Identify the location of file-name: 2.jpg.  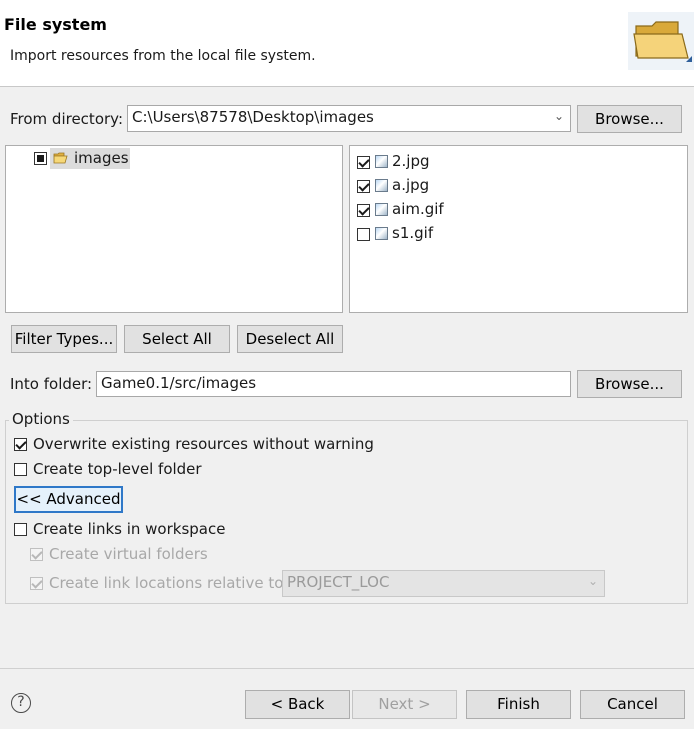
(411, 161).